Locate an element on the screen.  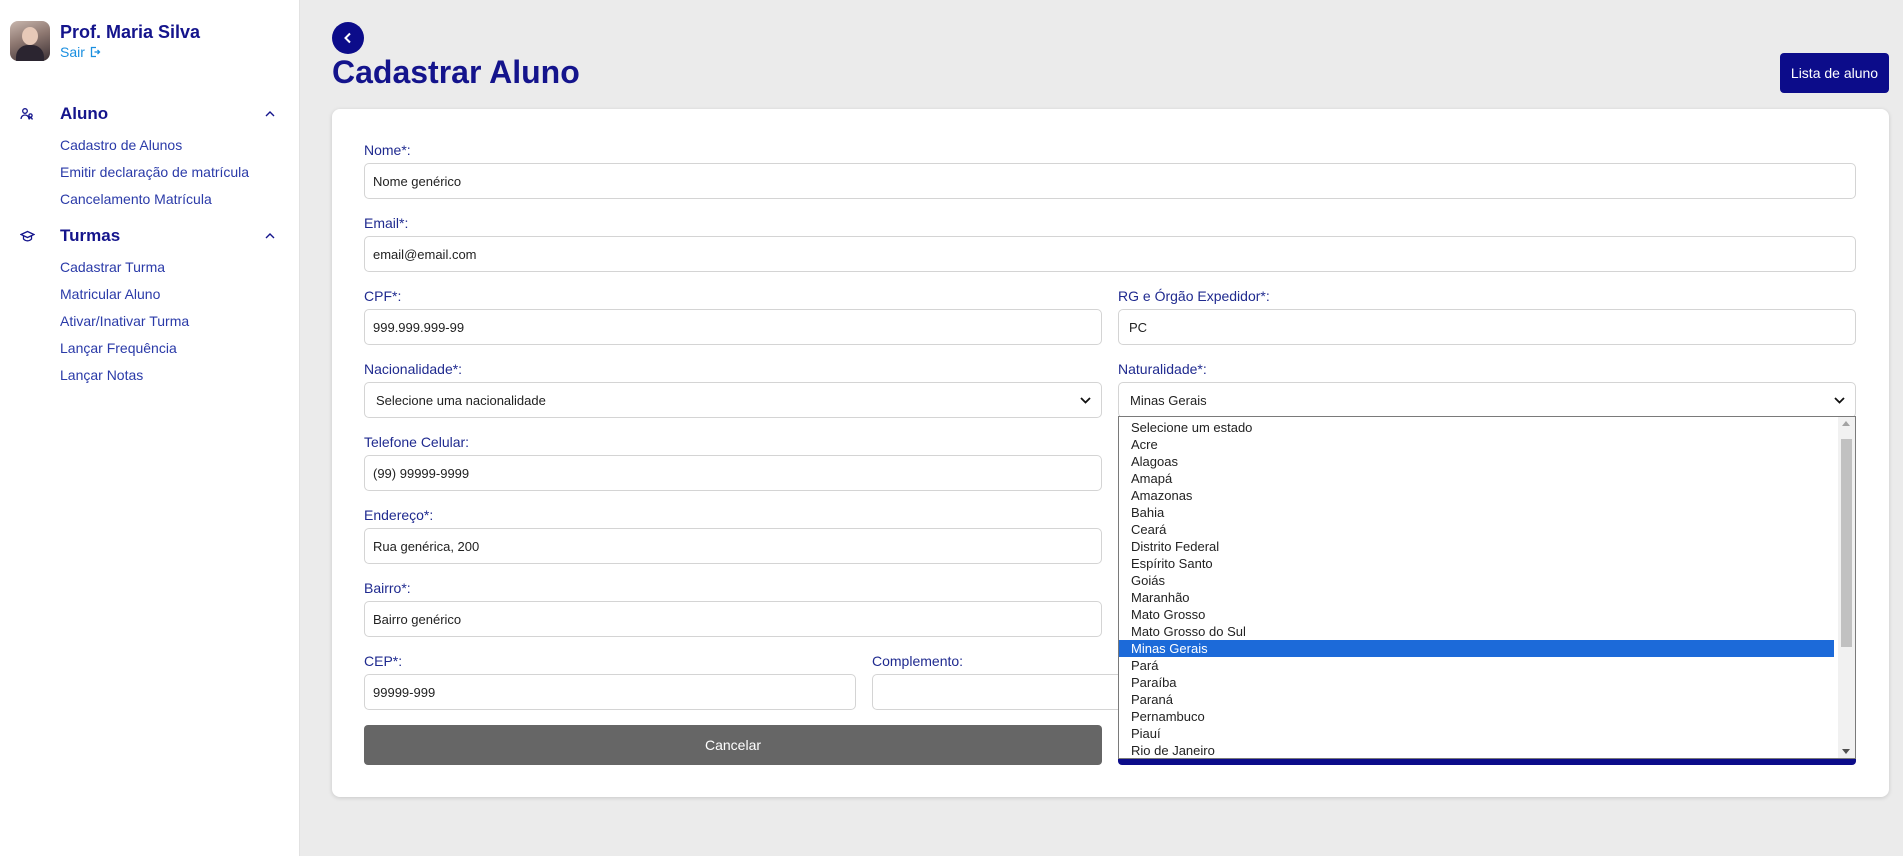
chevron-left-icon is located at coordinates (347, 38).